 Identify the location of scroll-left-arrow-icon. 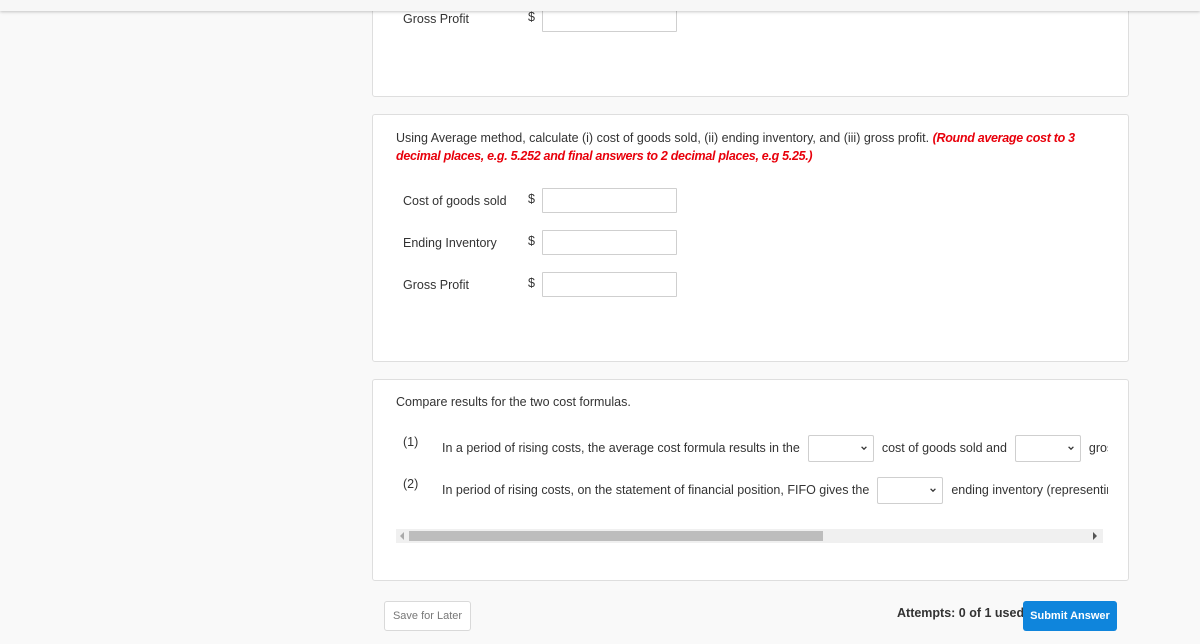
(402, 536).